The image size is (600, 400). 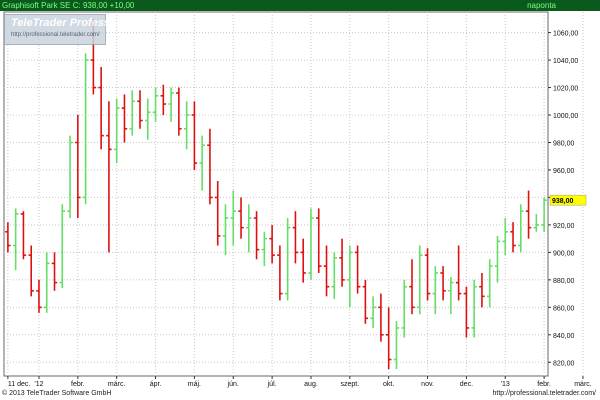 What do you see at coordinates (194, 384) in the screenshot?
I see `x-tick-label: máj.` at bounding box center [194, 384].